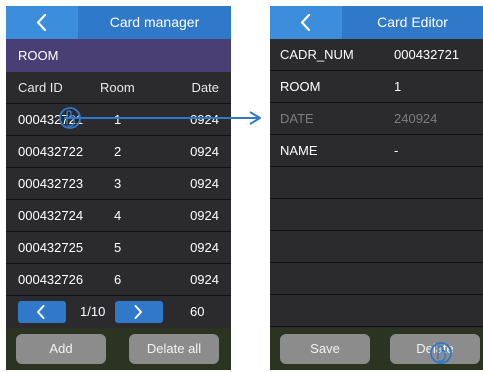 This screenshot has width=483, height=372. I want to click on table-row: 000432726 6 0924, so click(118, 280).